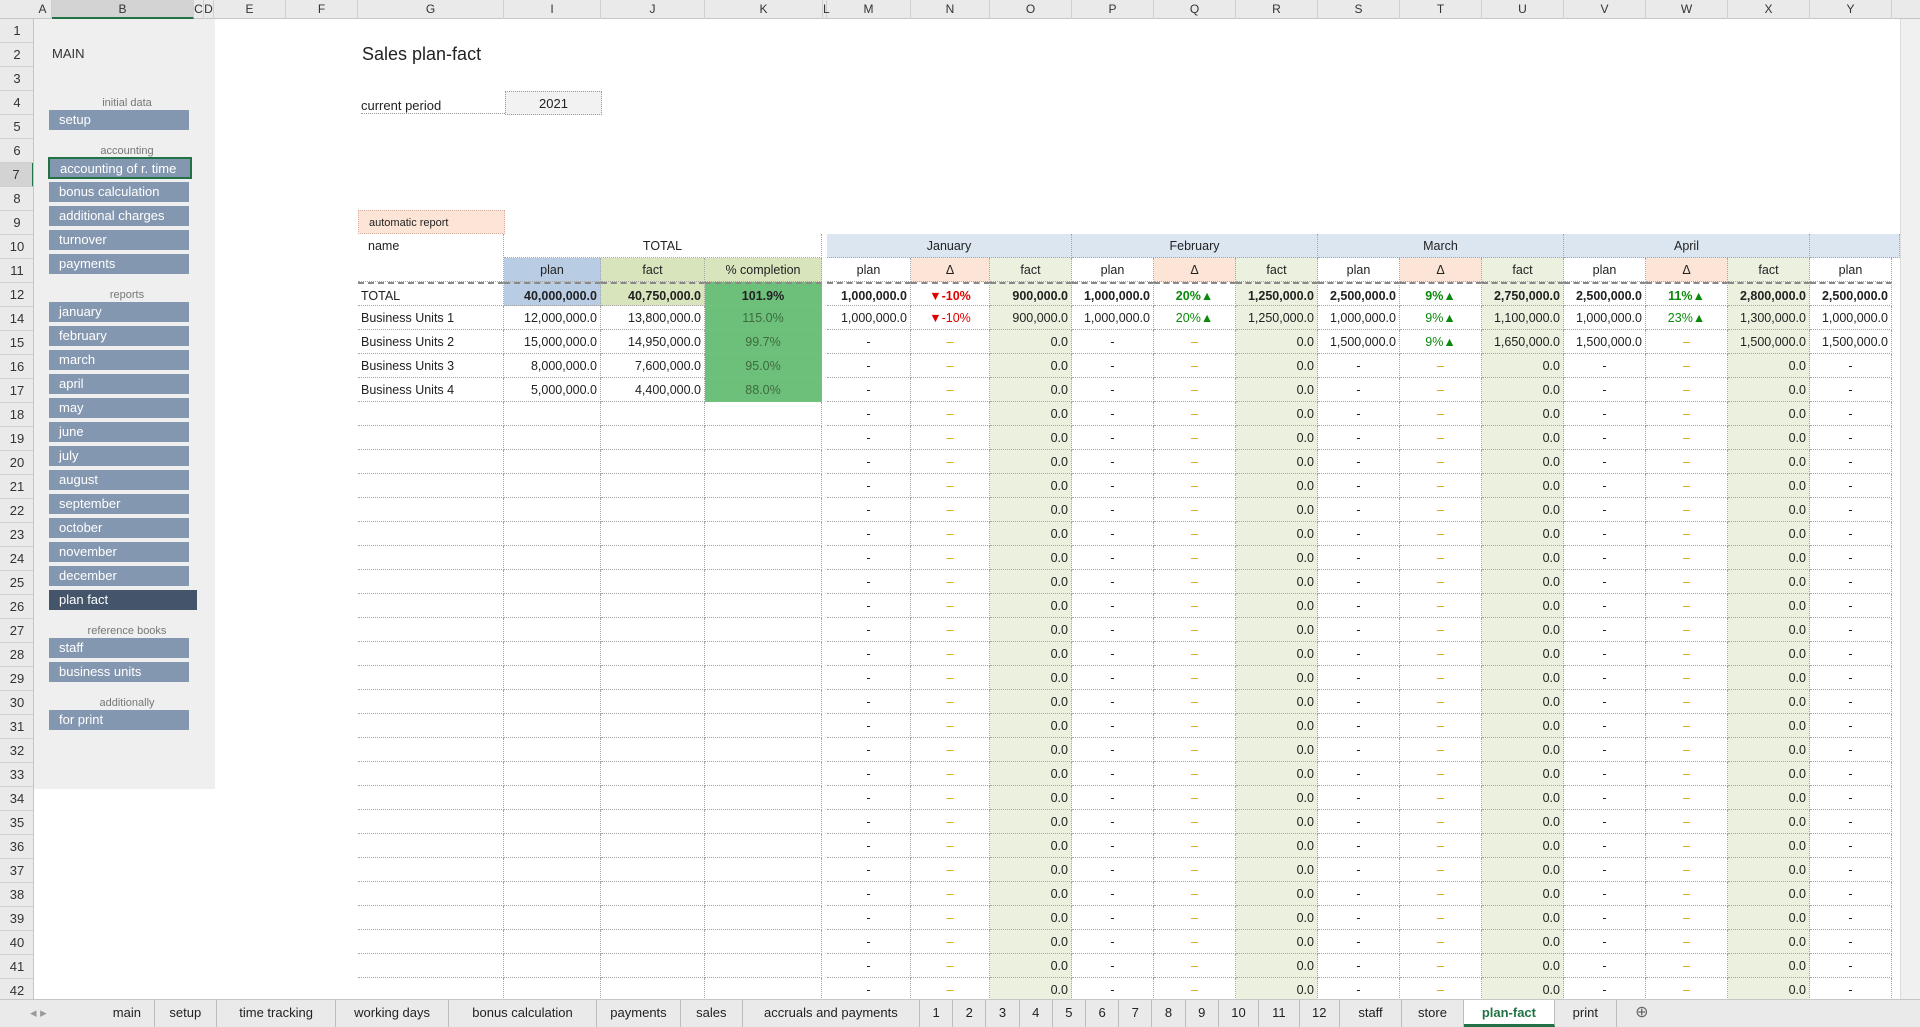 The height and width of the screenshot is (1027, 1920). Describe the element at coordinates (16, 295) in the screenshot. I see `row-header-12: 12` at that location.